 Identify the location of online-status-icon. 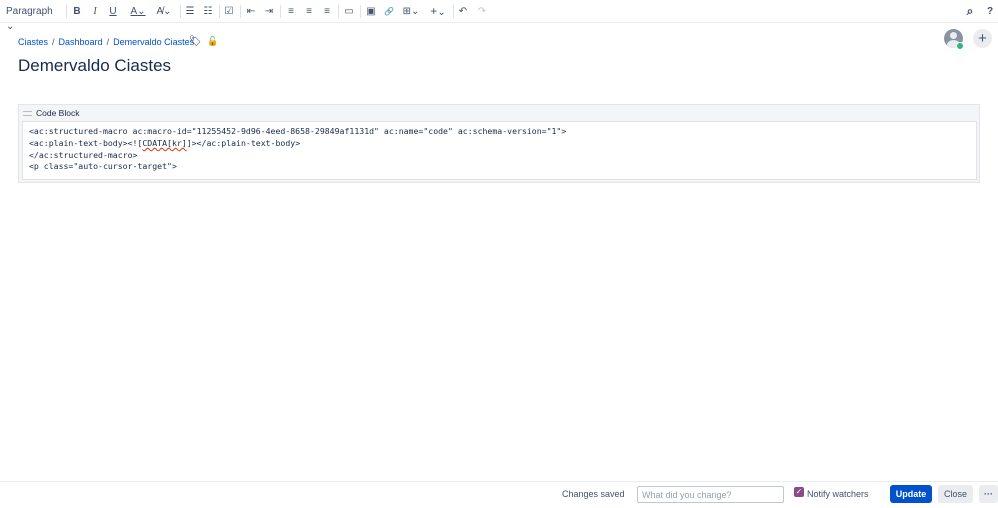
(960, 46).